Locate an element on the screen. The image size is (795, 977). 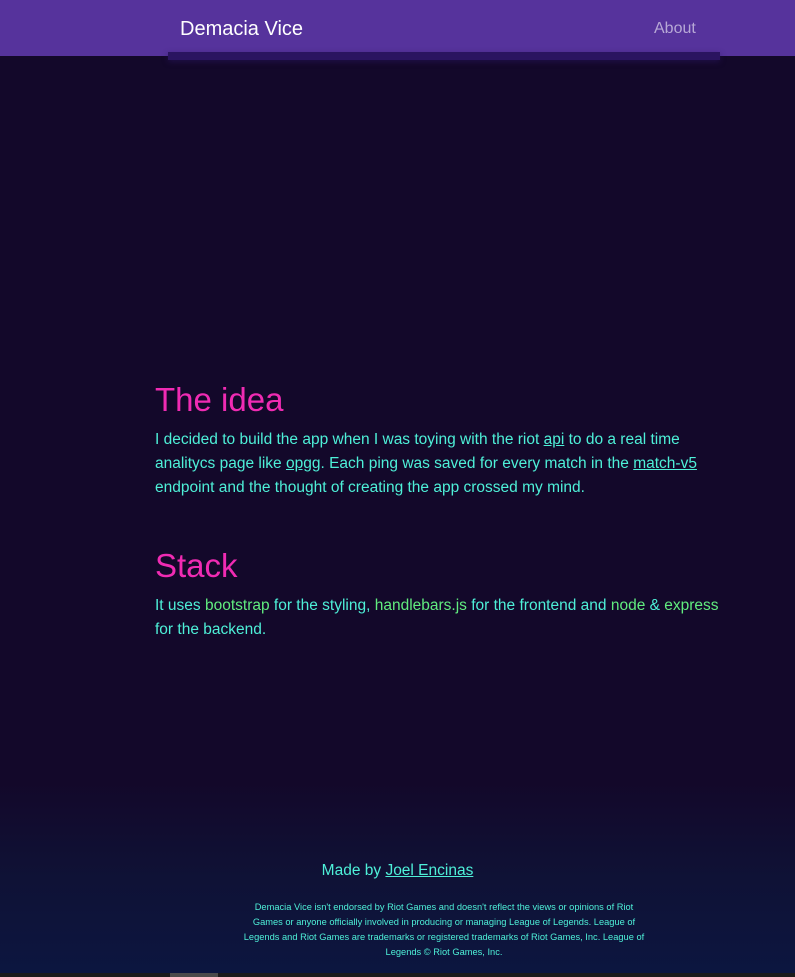
stack-text-2: for the styling, is located at coordinates (322, 605).